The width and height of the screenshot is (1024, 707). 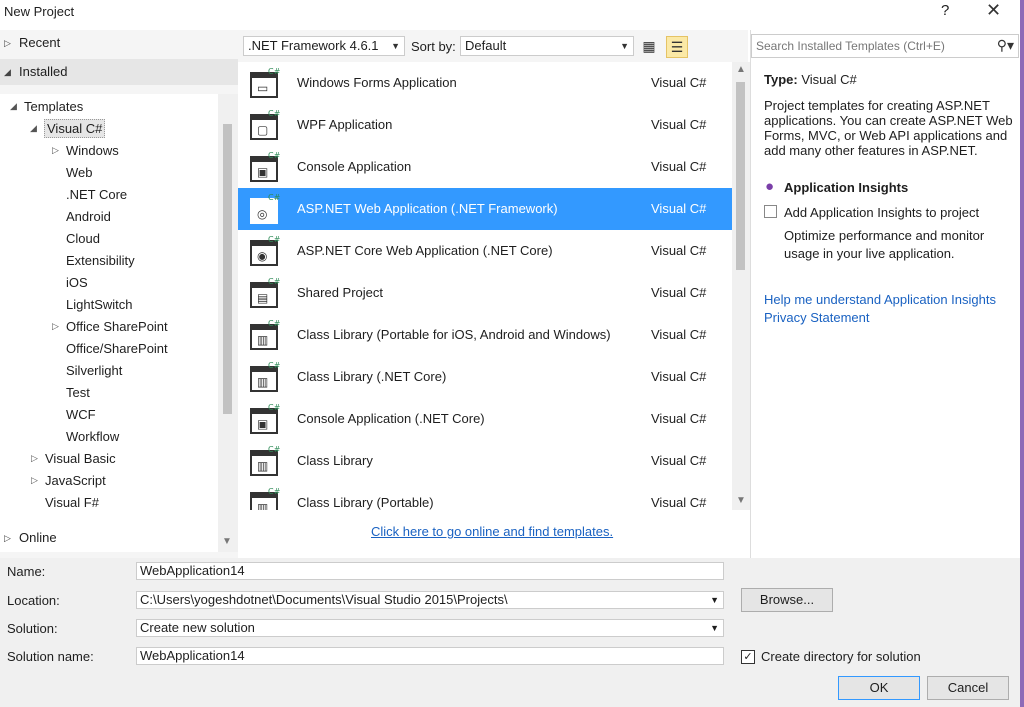 What do you see at coordinates (227, 269) in the screenshot?
I see `tree-scroll-thumb` at bounding box center [227, 269].